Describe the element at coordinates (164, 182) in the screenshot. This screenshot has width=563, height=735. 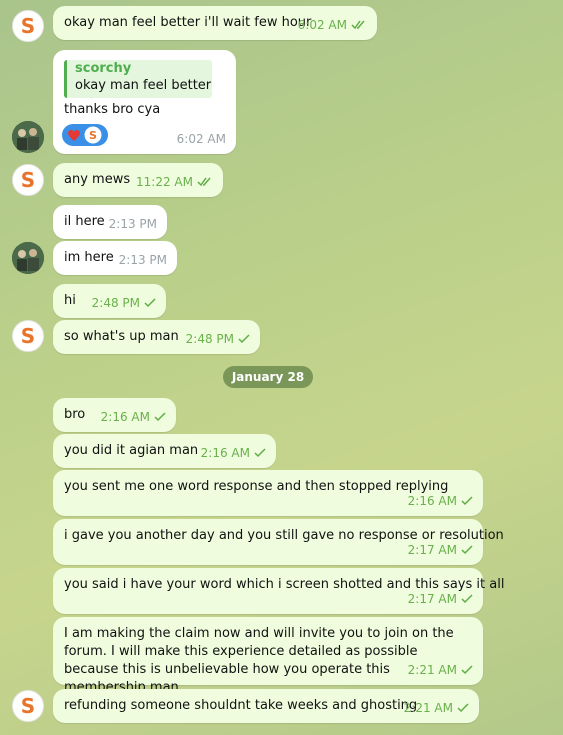
I see `message-time: 11:22 AM` at that location.